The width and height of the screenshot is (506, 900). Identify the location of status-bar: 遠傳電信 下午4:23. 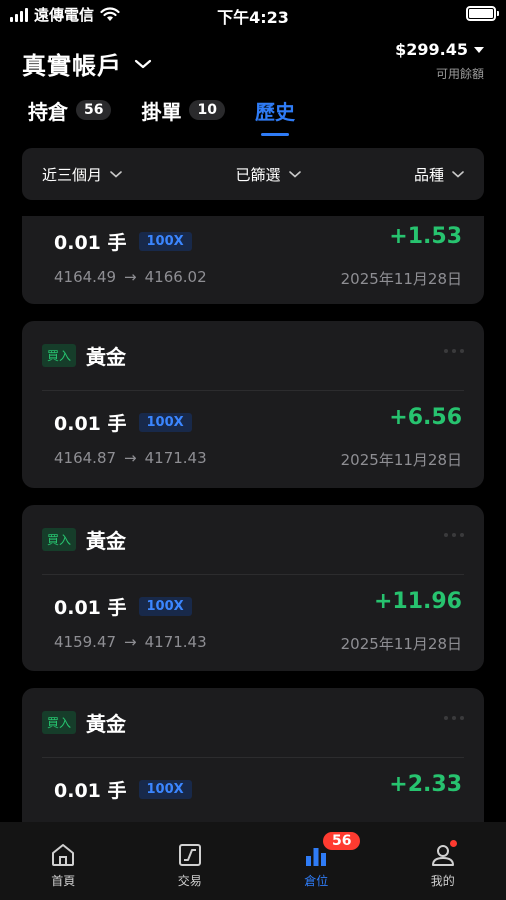
(253, 15).